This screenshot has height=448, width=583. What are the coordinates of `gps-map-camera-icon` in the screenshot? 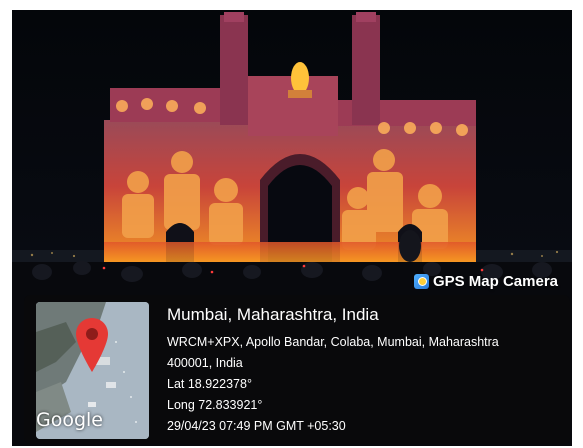 It's located at (421, 281).